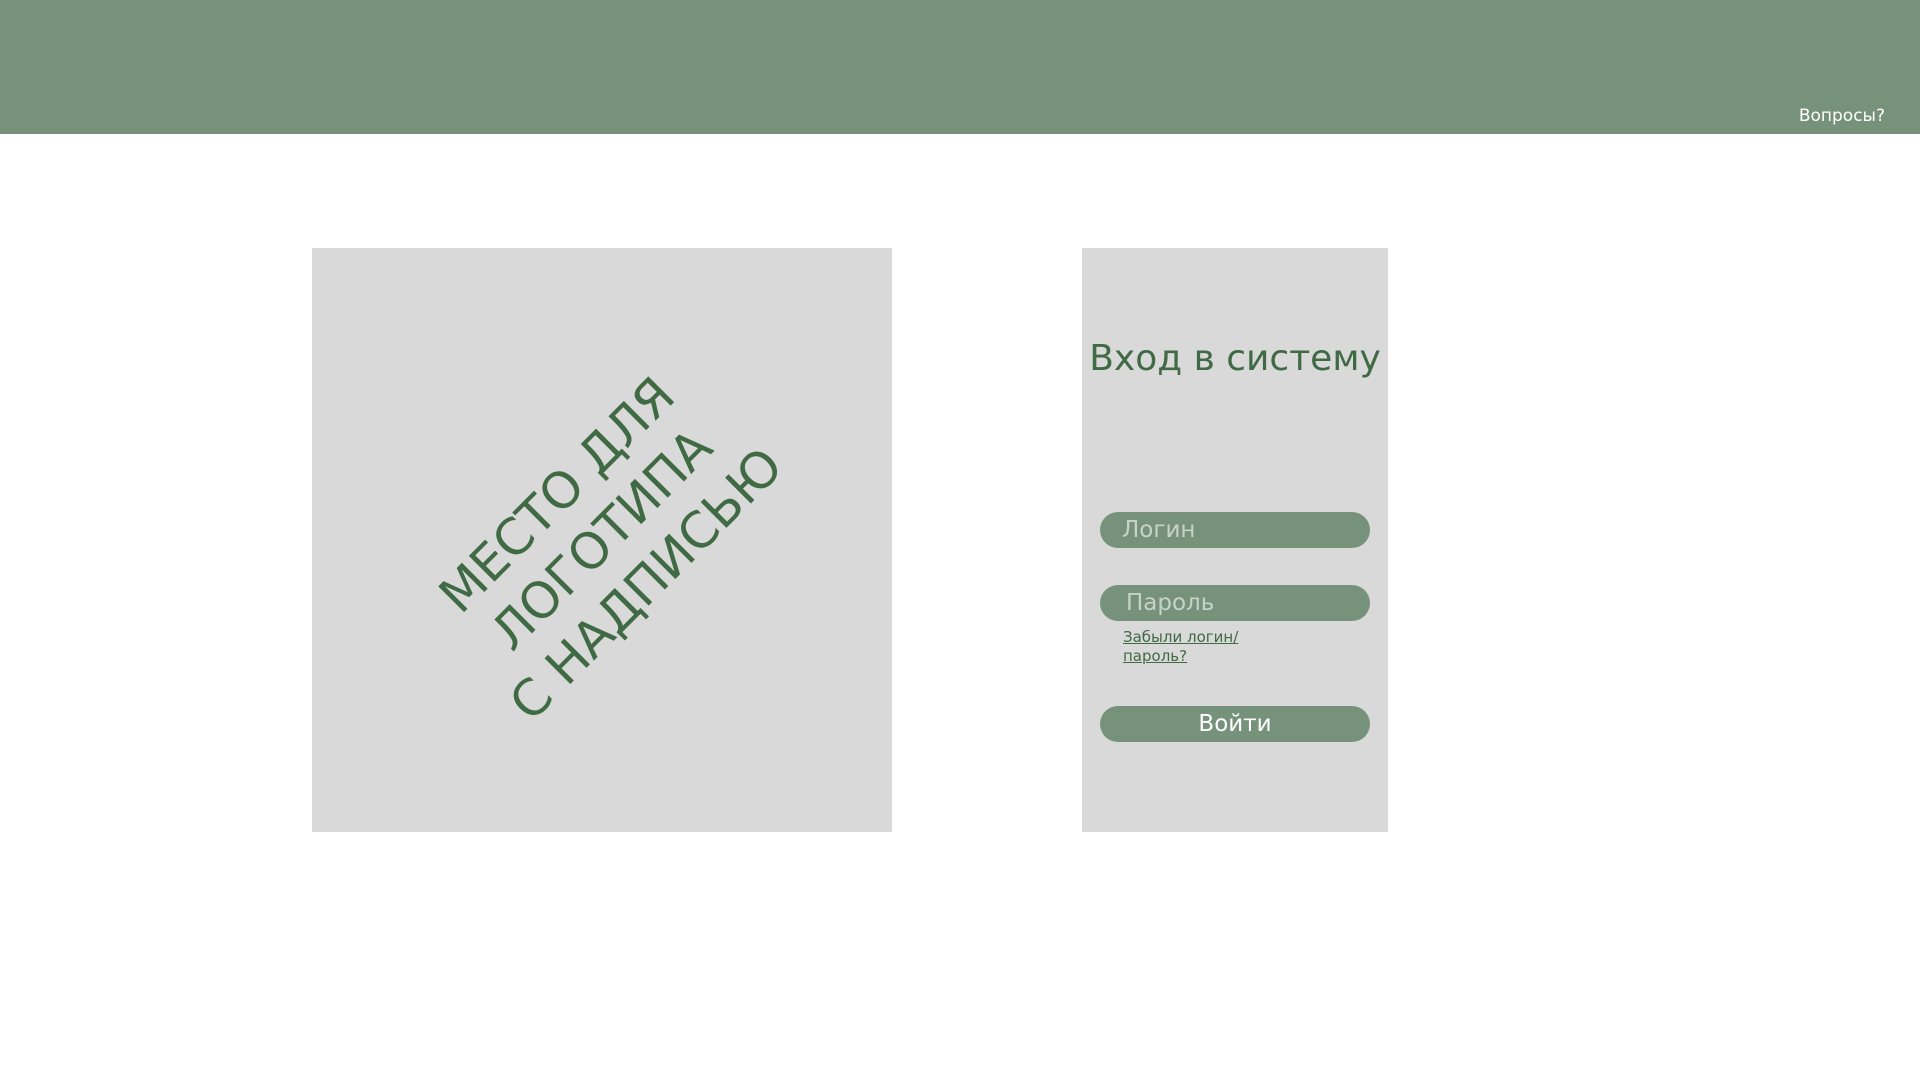 The height and width of the screenshot is (1080, 1920). Describe the element at coordinates (1842, 116) in the screenshot. I see `help-link: Вопросы?` at that location.